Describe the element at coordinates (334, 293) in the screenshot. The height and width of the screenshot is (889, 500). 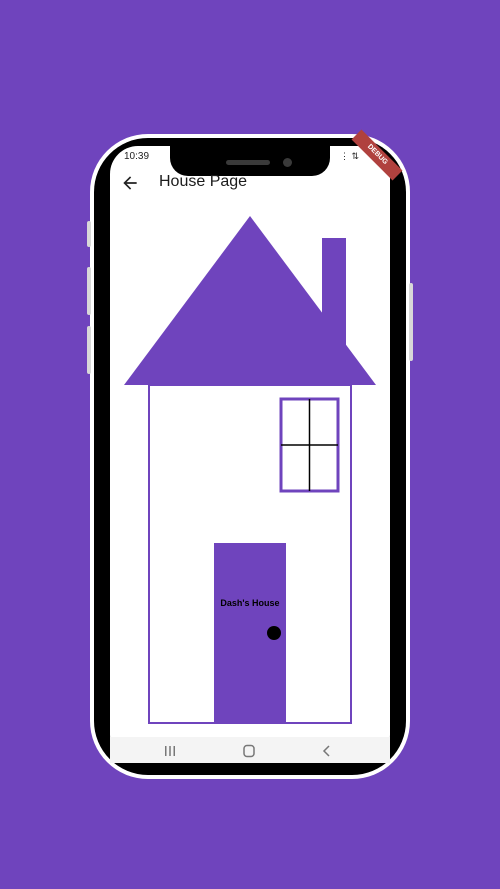
I see `house-chimney` at that location.